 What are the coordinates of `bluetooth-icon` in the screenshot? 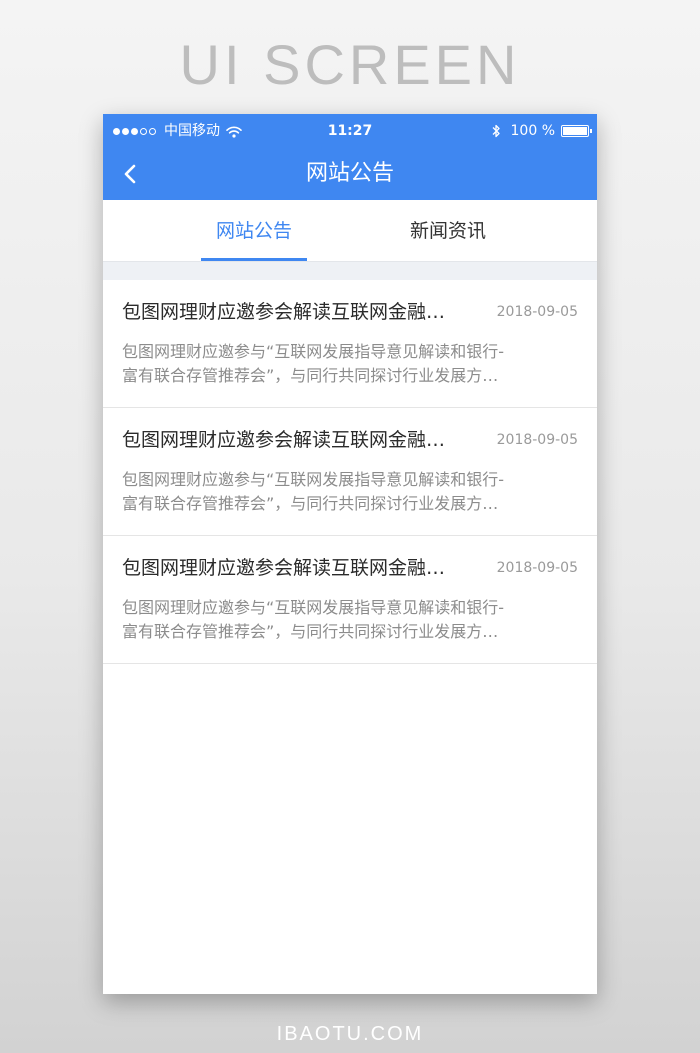 It's located at (496, 131).